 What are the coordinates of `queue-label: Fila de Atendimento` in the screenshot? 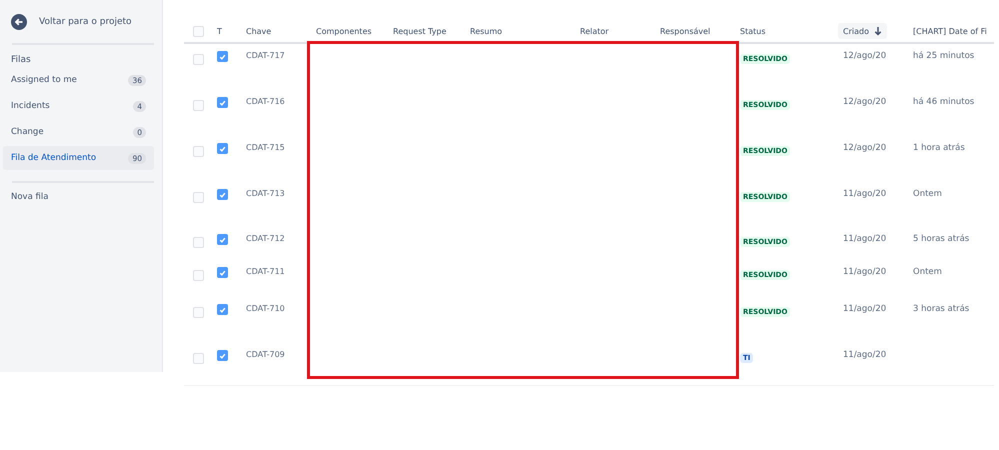 It's located at (53, 158).